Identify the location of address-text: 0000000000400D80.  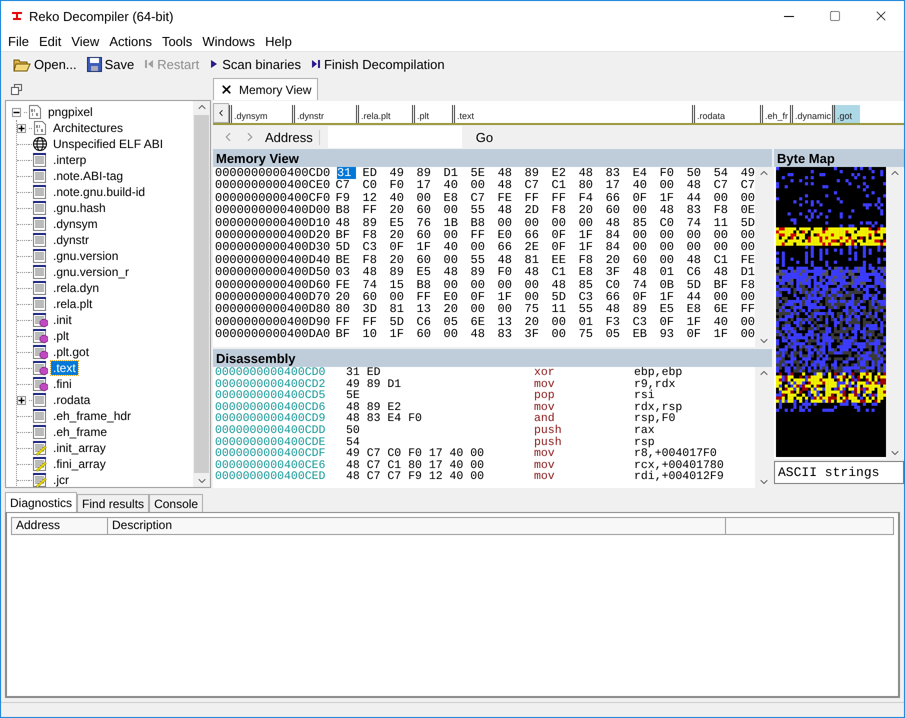
(273, 309).